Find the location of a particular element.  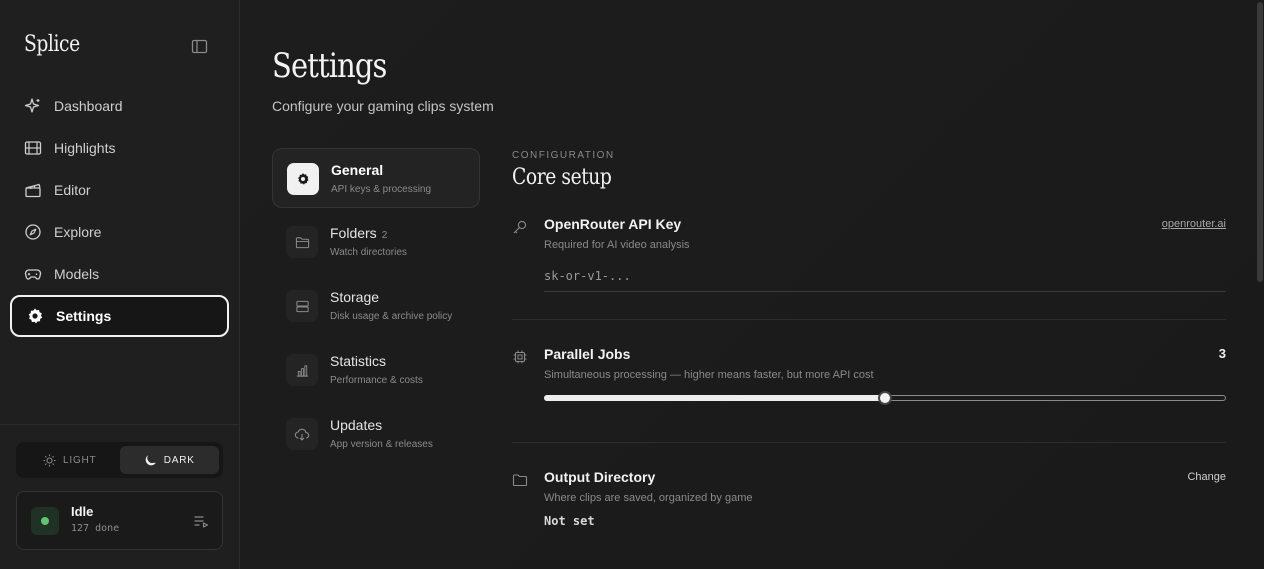

sparkle-icon is located at coordinates (33, 106).